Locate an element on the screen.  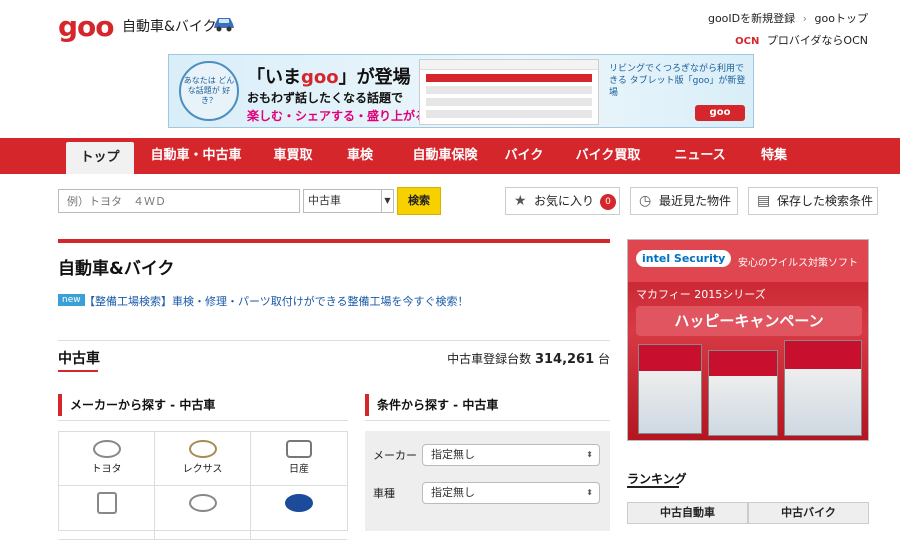
category-select: 中古車 ▼ is located at coordinates (348, 201).